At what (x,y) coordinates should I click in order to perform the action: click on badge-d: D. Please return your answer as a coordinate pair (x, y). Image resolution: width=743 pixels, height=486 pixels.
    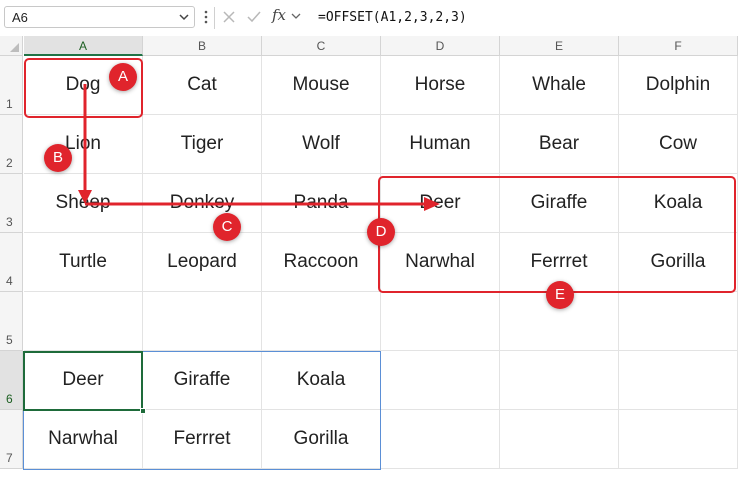
    Looking at the image, I should click on (381, 232).